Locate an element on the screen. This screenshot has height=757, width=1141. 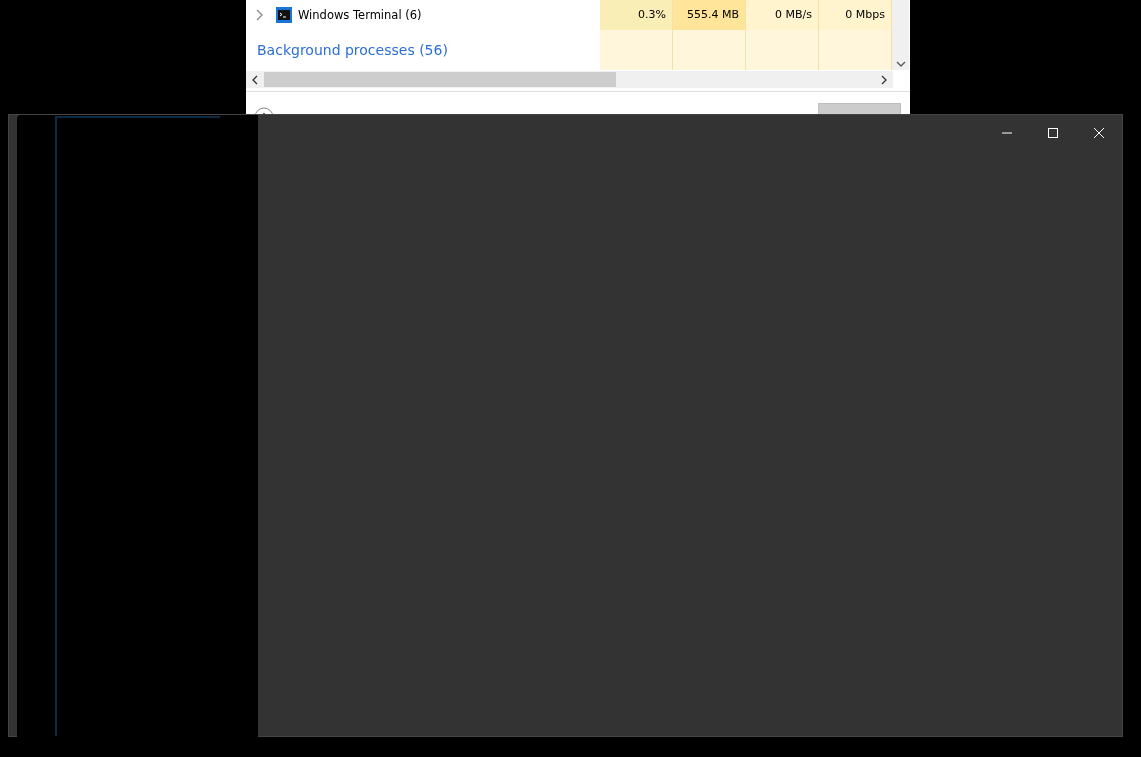
group-header: Background processes (56) is located at coordinates (352, 50).